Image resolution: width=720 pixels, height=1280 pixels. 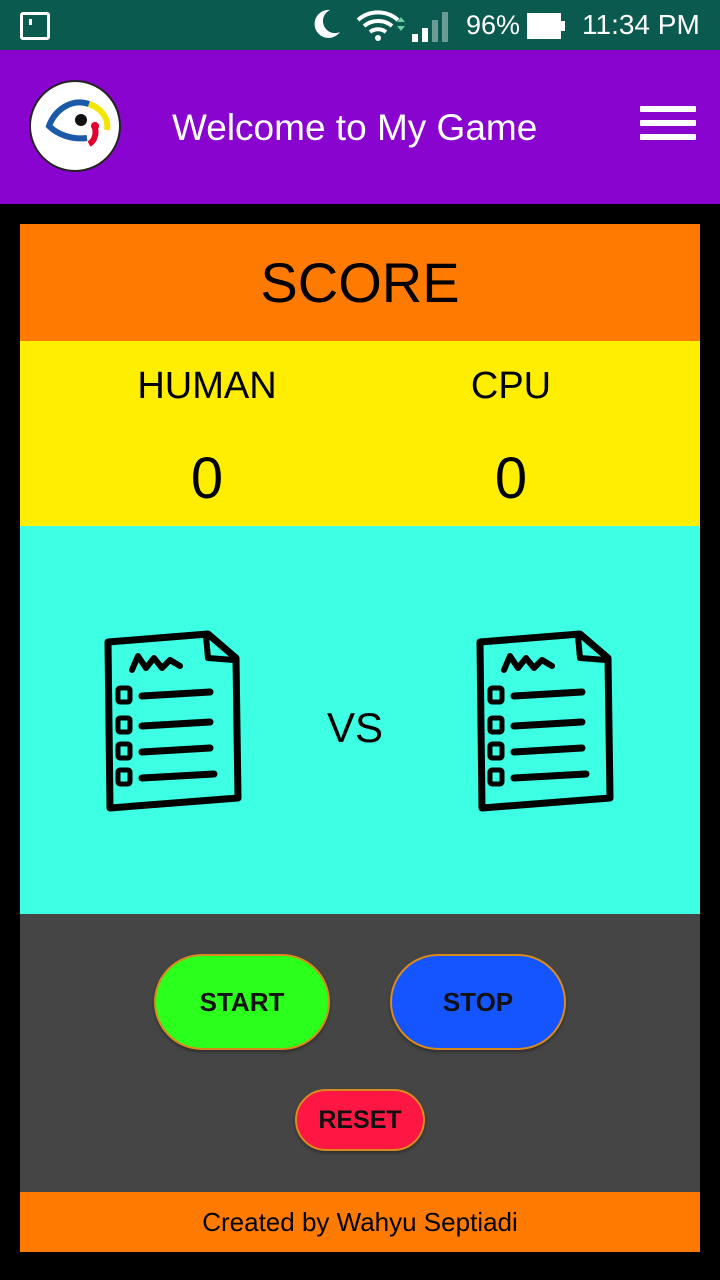 What do you see at coordinates (207, 478) in the screenshot?
I see `human-score: 0` at bounding box center [207, 478].